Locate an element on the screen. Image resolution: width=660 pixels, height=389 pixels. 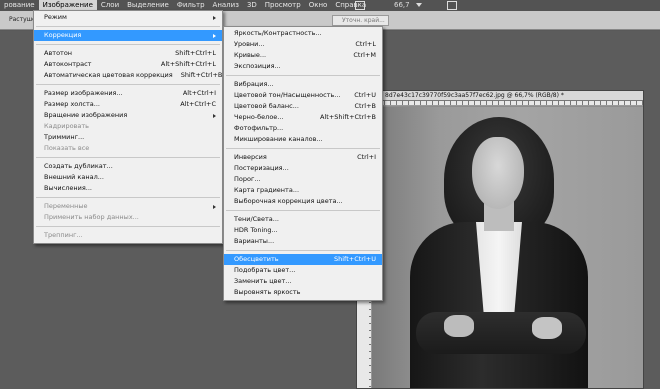
image-menu-item: Показать все is located at coordinates (128, 148).